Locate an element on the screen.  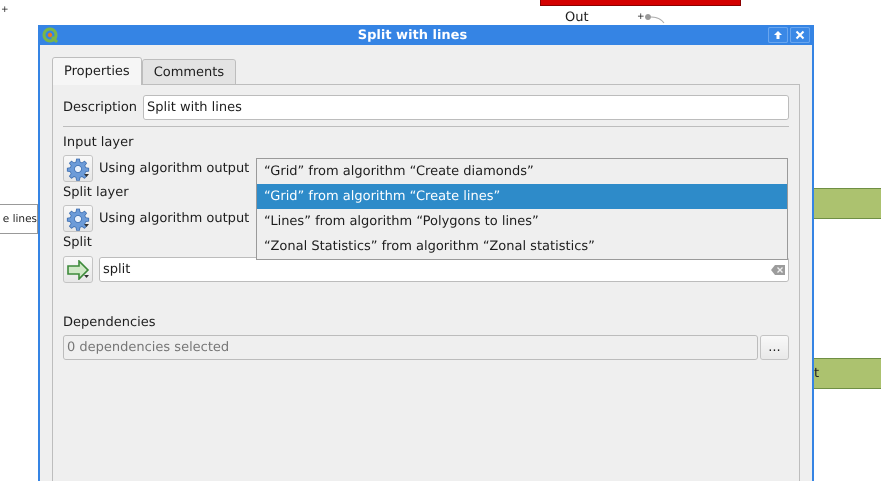
dropdown-item: “Grid” from algorithm “Create diamonds” is located at coordinates (522, 171).